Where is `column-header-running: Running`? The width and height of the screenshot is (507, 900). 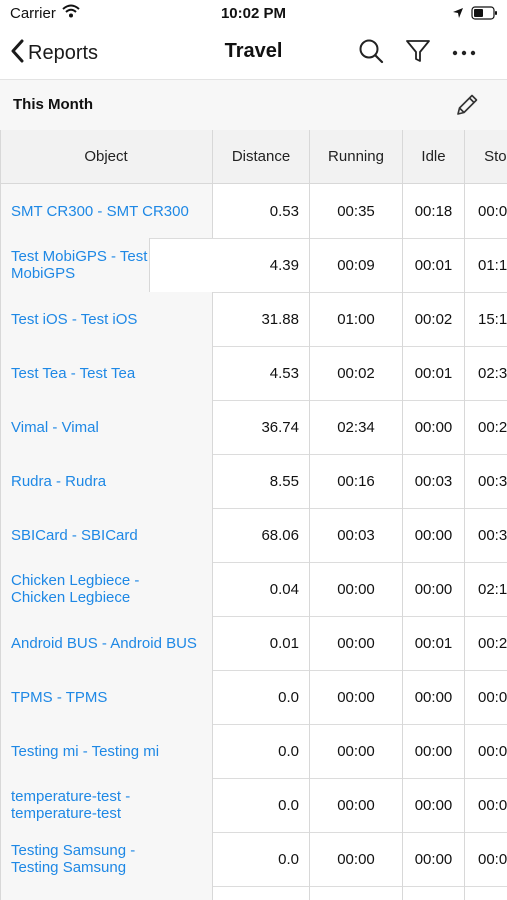 column-header-running: Running is located at coordinates (356, 156).